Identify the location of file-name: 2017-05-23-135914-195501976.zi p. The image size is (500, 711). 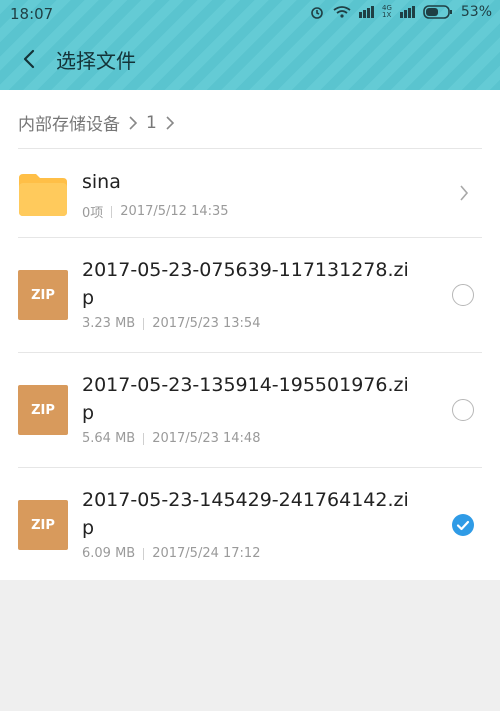
(267, 399).